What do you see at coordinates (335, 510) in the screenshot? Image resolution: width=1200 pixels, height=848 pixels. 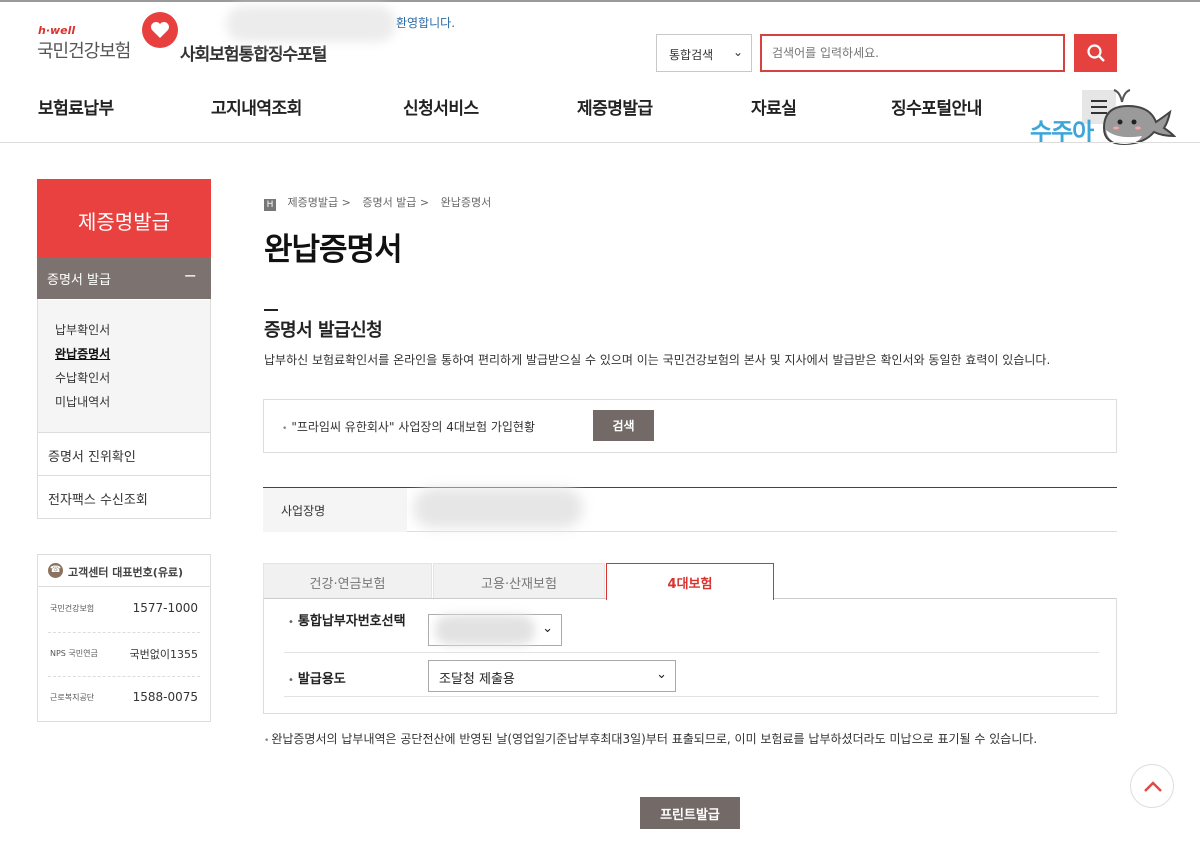 I see `business-name-label: 사업장명` at bounding box center [335, 510].